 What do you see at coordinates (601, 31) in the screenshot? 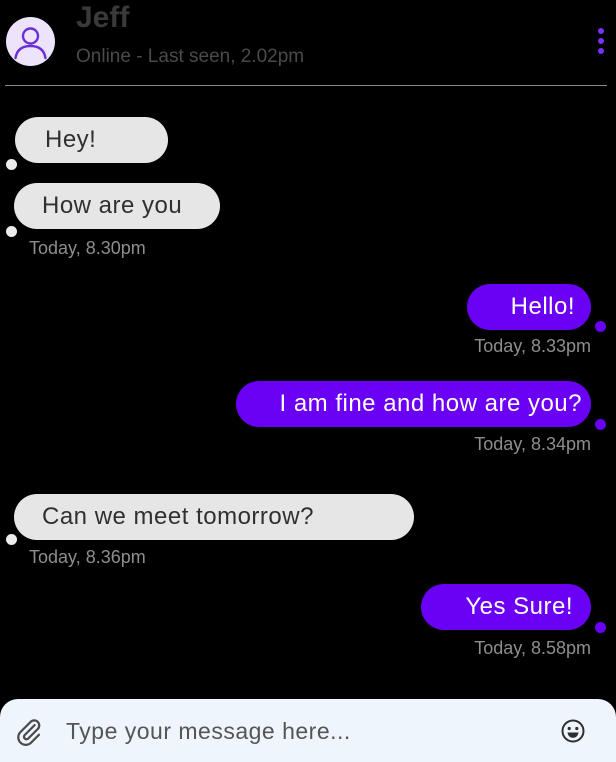
I see `more-vertical-icon` at bounding box center [601, 31].